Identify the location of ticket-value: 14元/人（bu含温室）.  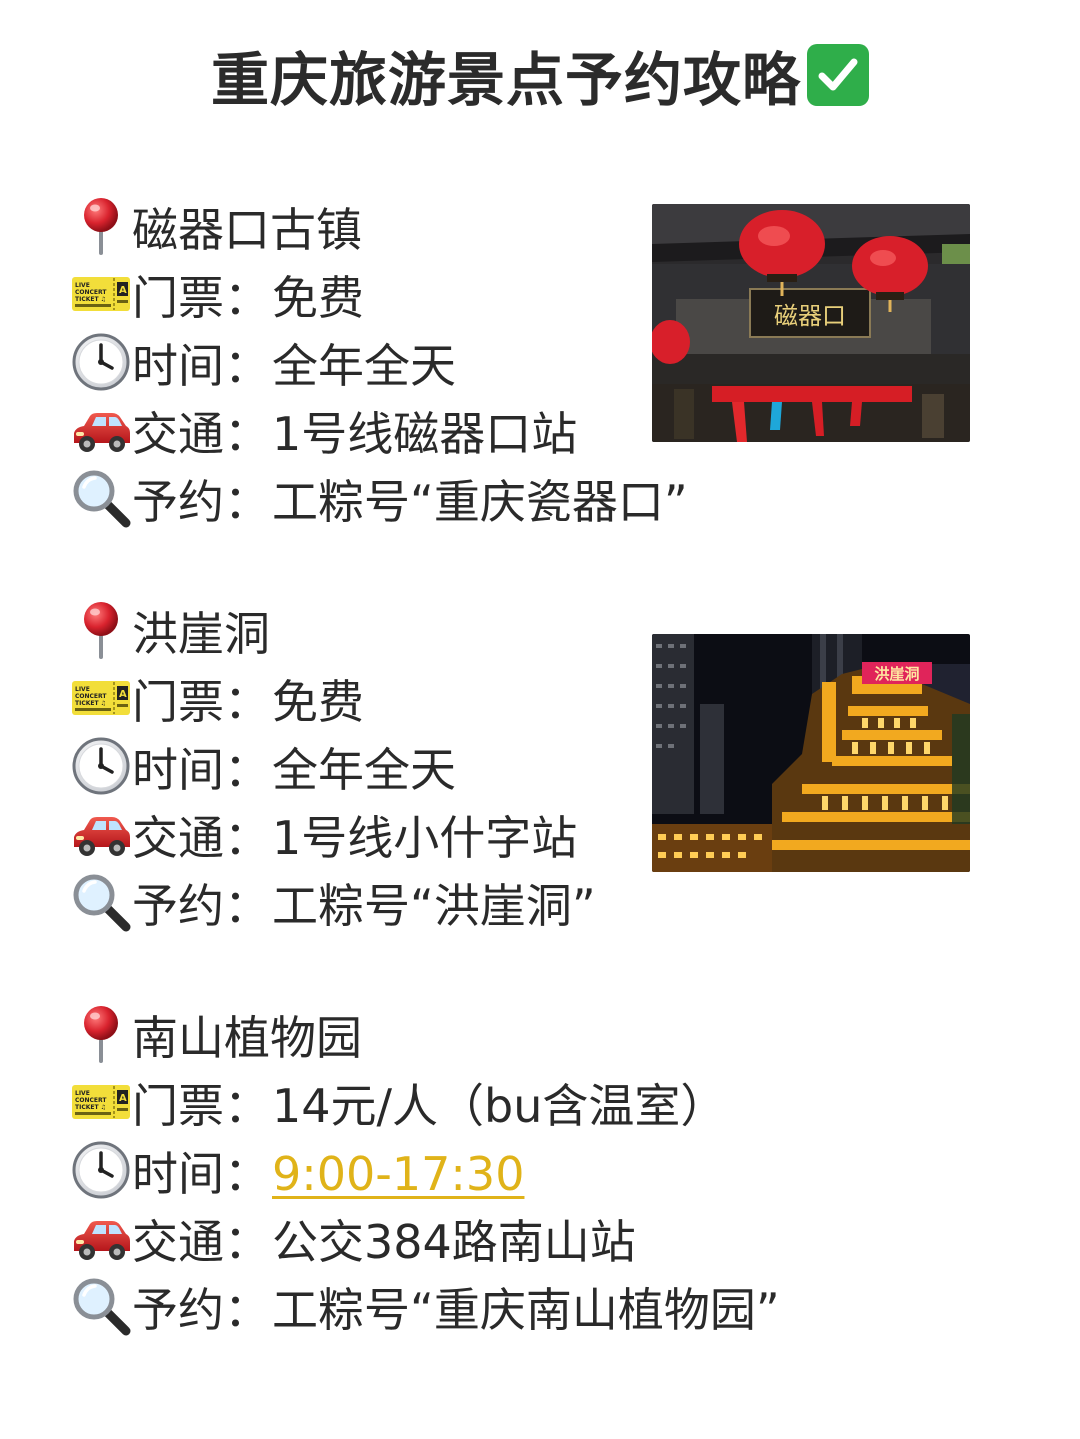
(499, 1105).